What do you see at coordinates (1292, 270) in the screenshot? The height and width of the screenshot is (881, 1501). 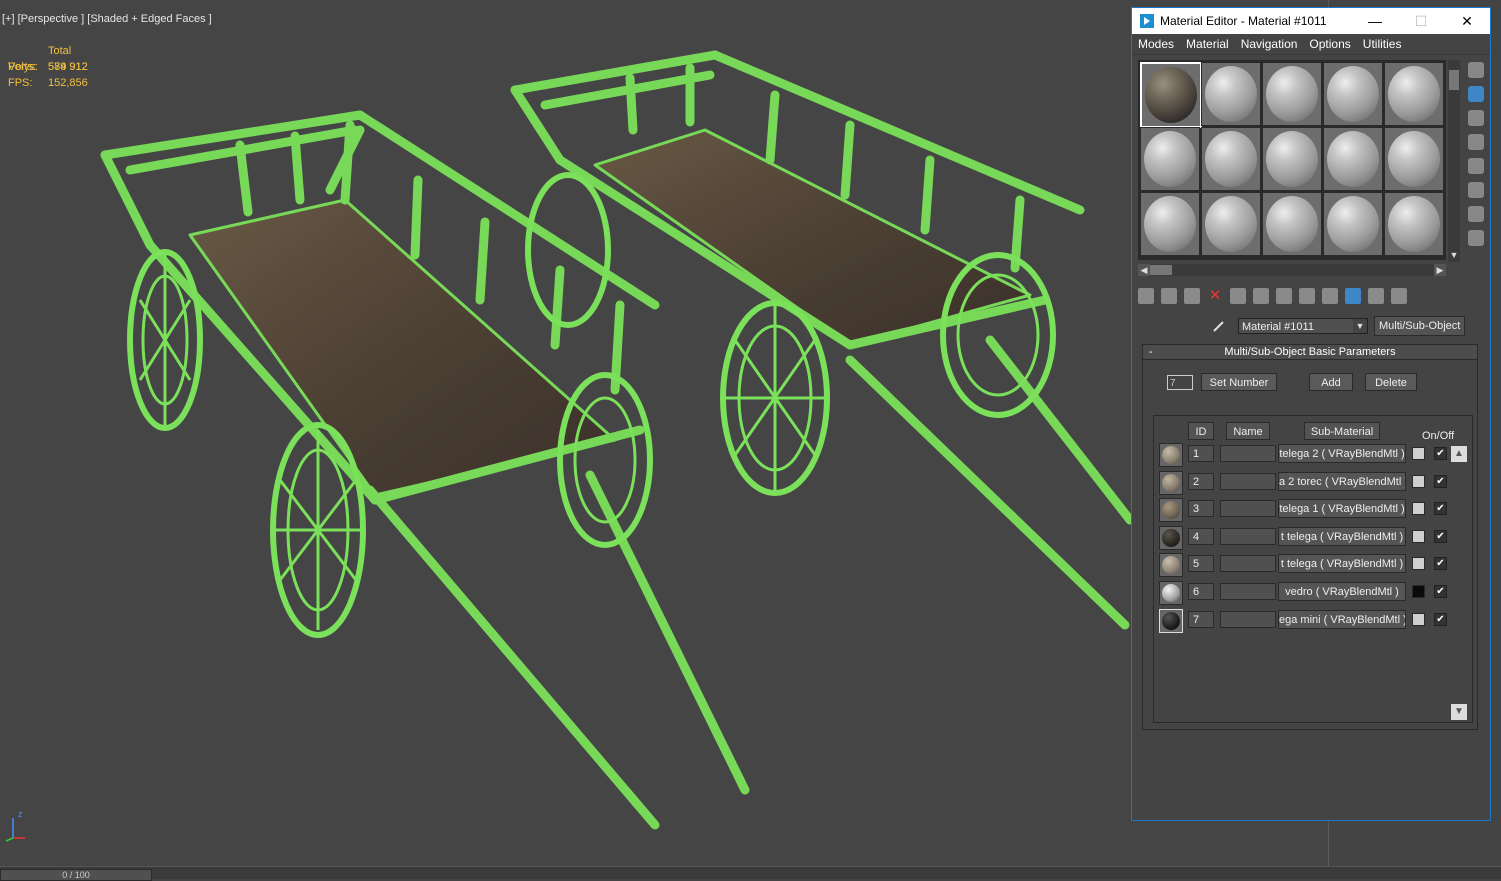 I see `slots-horizontal-scrollbar: ◀ ▶` at bounding box center [1292, 270].